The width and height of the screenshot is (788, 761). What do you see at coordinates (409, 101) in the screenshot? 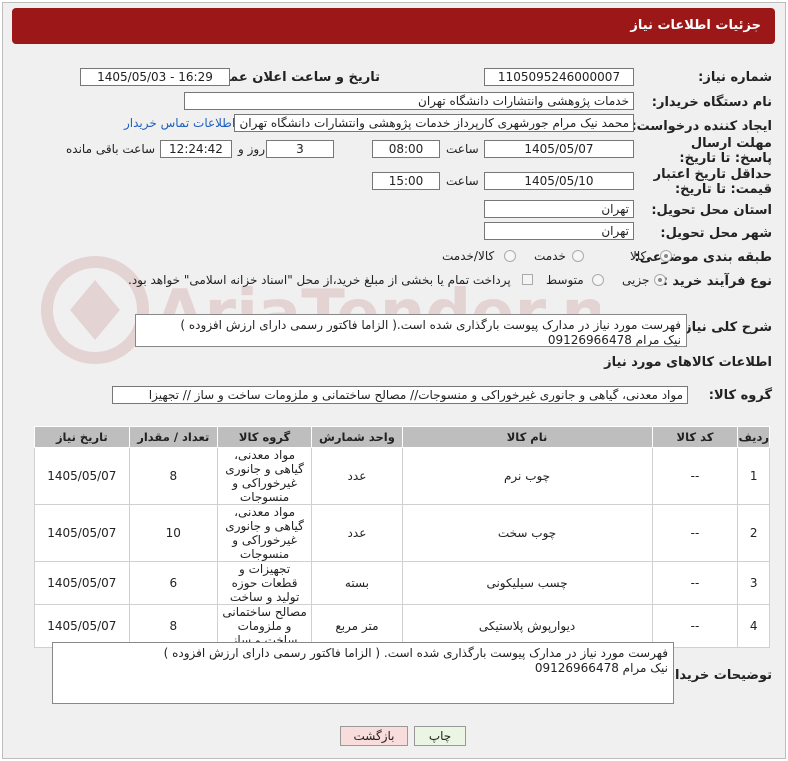
I see `buyer-org-field: خدمات پژوهشی وانتشارات دانشگاه تهران` at bounding box center [409, 101].